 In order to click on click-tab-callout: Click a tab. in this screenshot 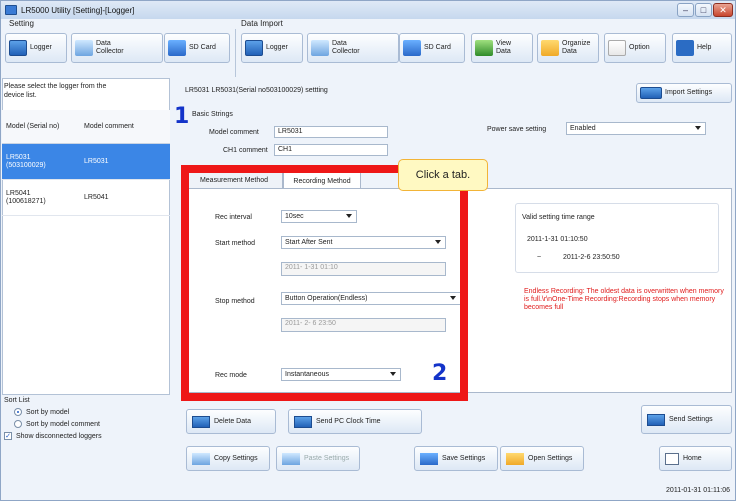, I will do `click(443, 175)`.